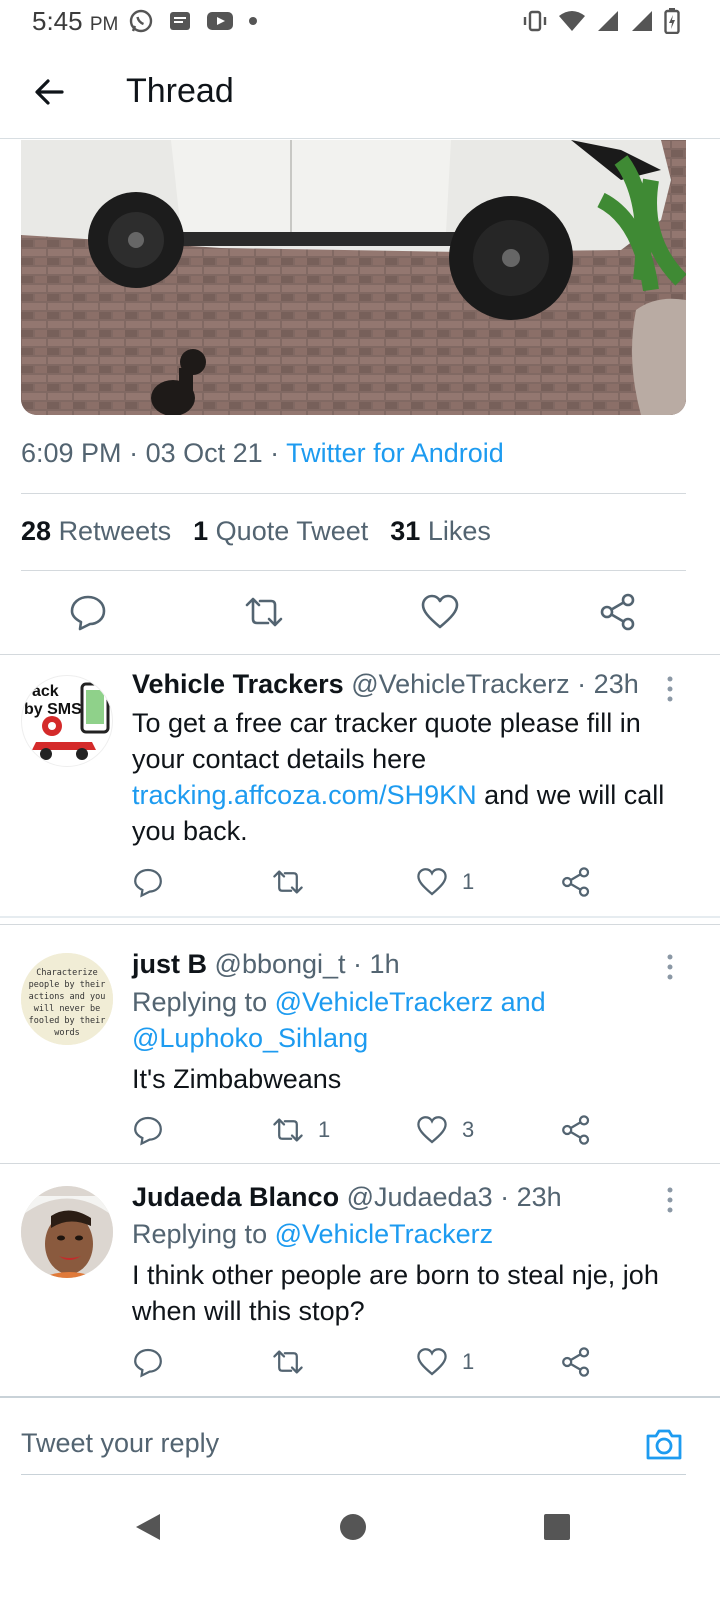 Image resolution: width=720 pixels, height=1600 pixels. Describe the element at coordinates (420, 1197) in the screenshot. I see `user-handle: @Judaeda3` at that location.